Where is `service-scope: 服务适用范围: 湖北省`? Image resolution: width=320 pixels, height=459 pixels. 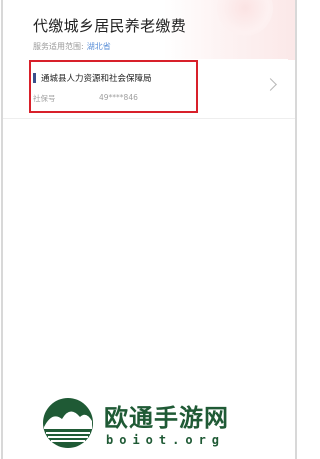 service-scope: 服务适用范围: 湖北省 is located at coordinates (72, 46).